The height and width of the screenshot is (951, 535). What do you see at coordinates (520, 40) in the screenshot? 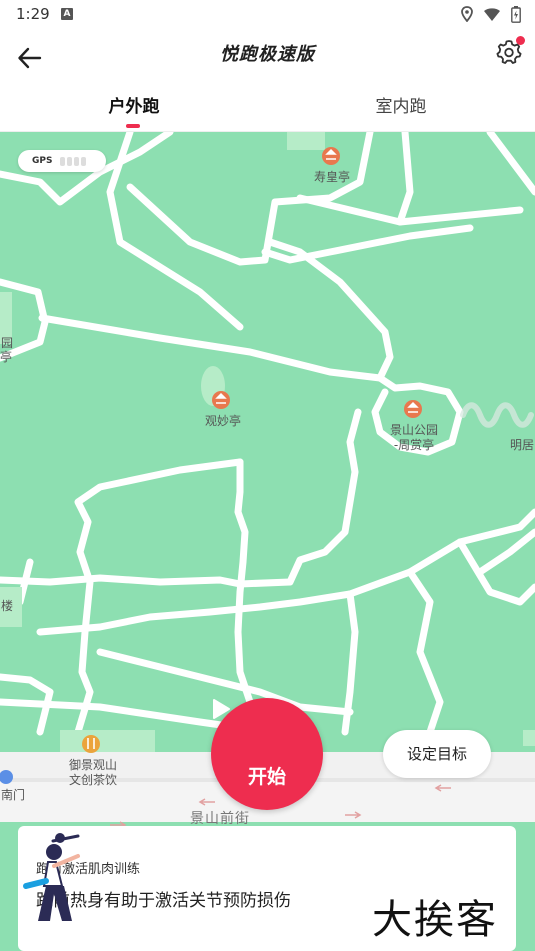
I see `settings-notification-dot` at bounding box center [520, 40].